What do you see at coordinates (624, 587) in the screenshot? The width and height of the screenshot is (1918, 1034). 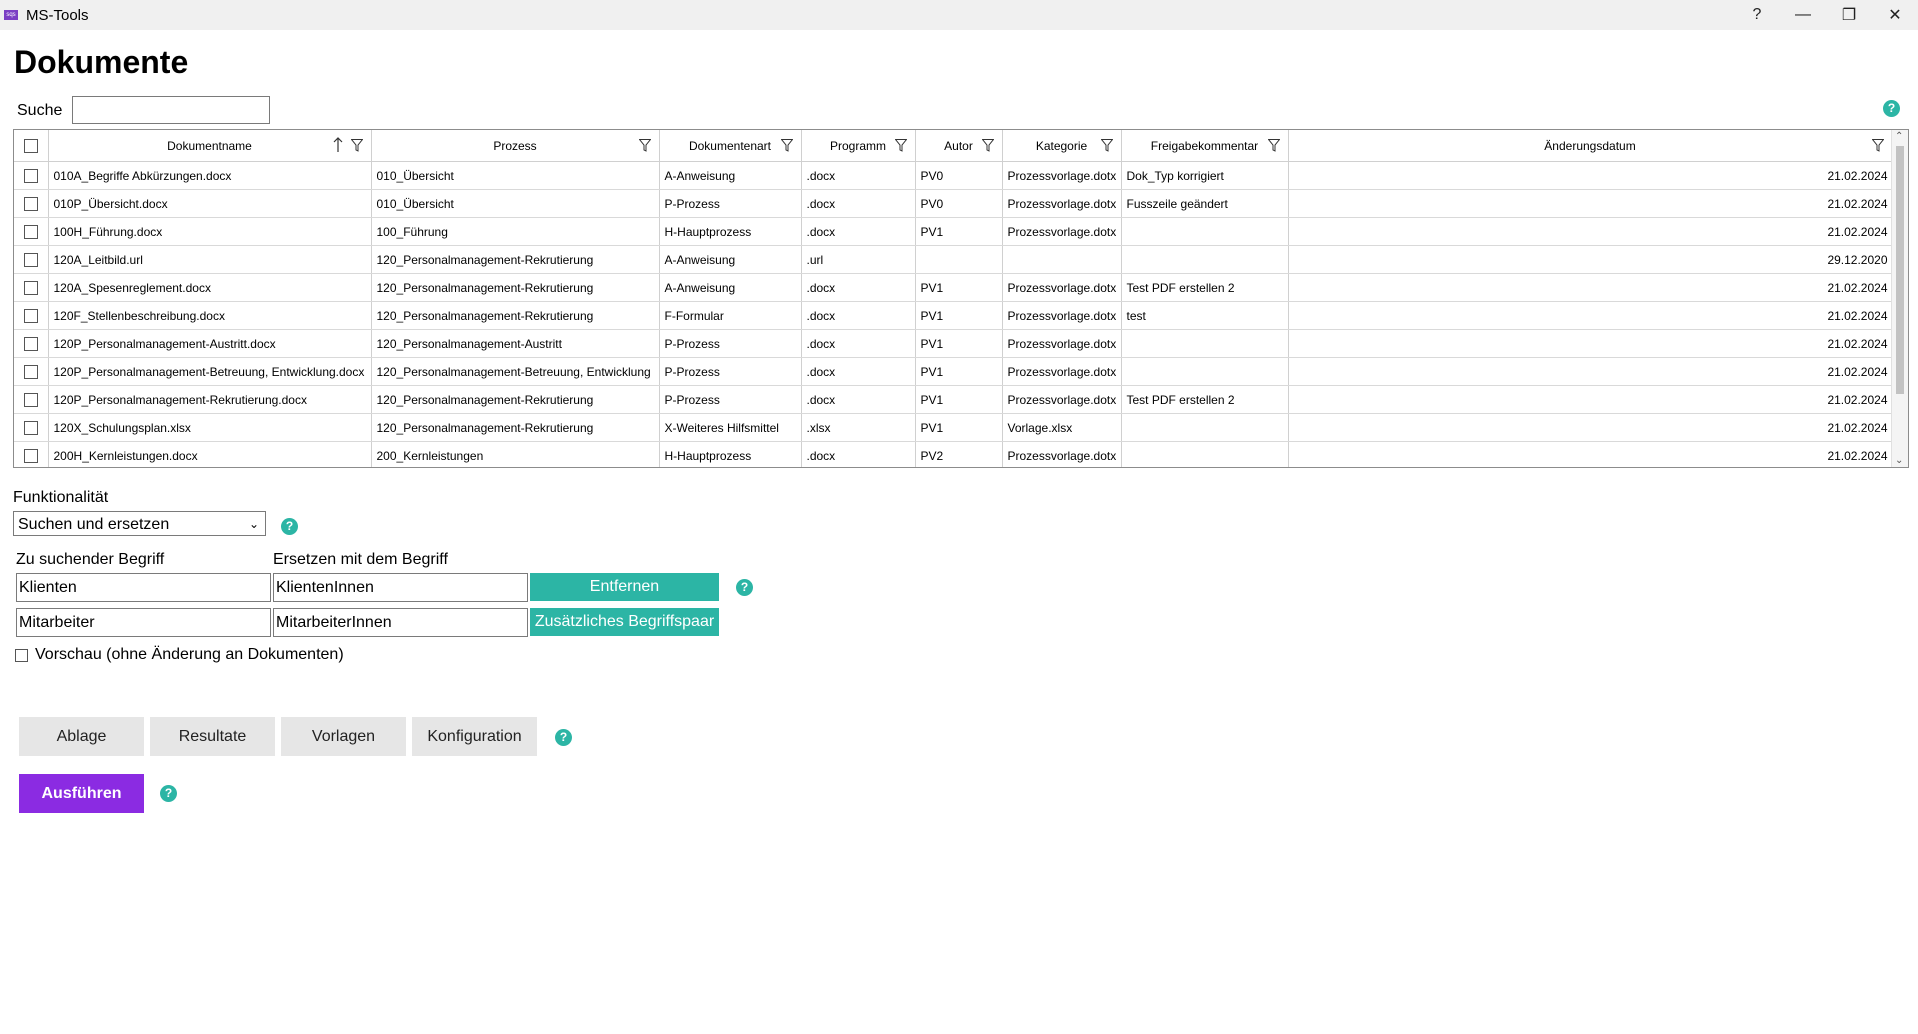 I see `remove-pair-button: Entfernen` at bounding box center [624, 587].